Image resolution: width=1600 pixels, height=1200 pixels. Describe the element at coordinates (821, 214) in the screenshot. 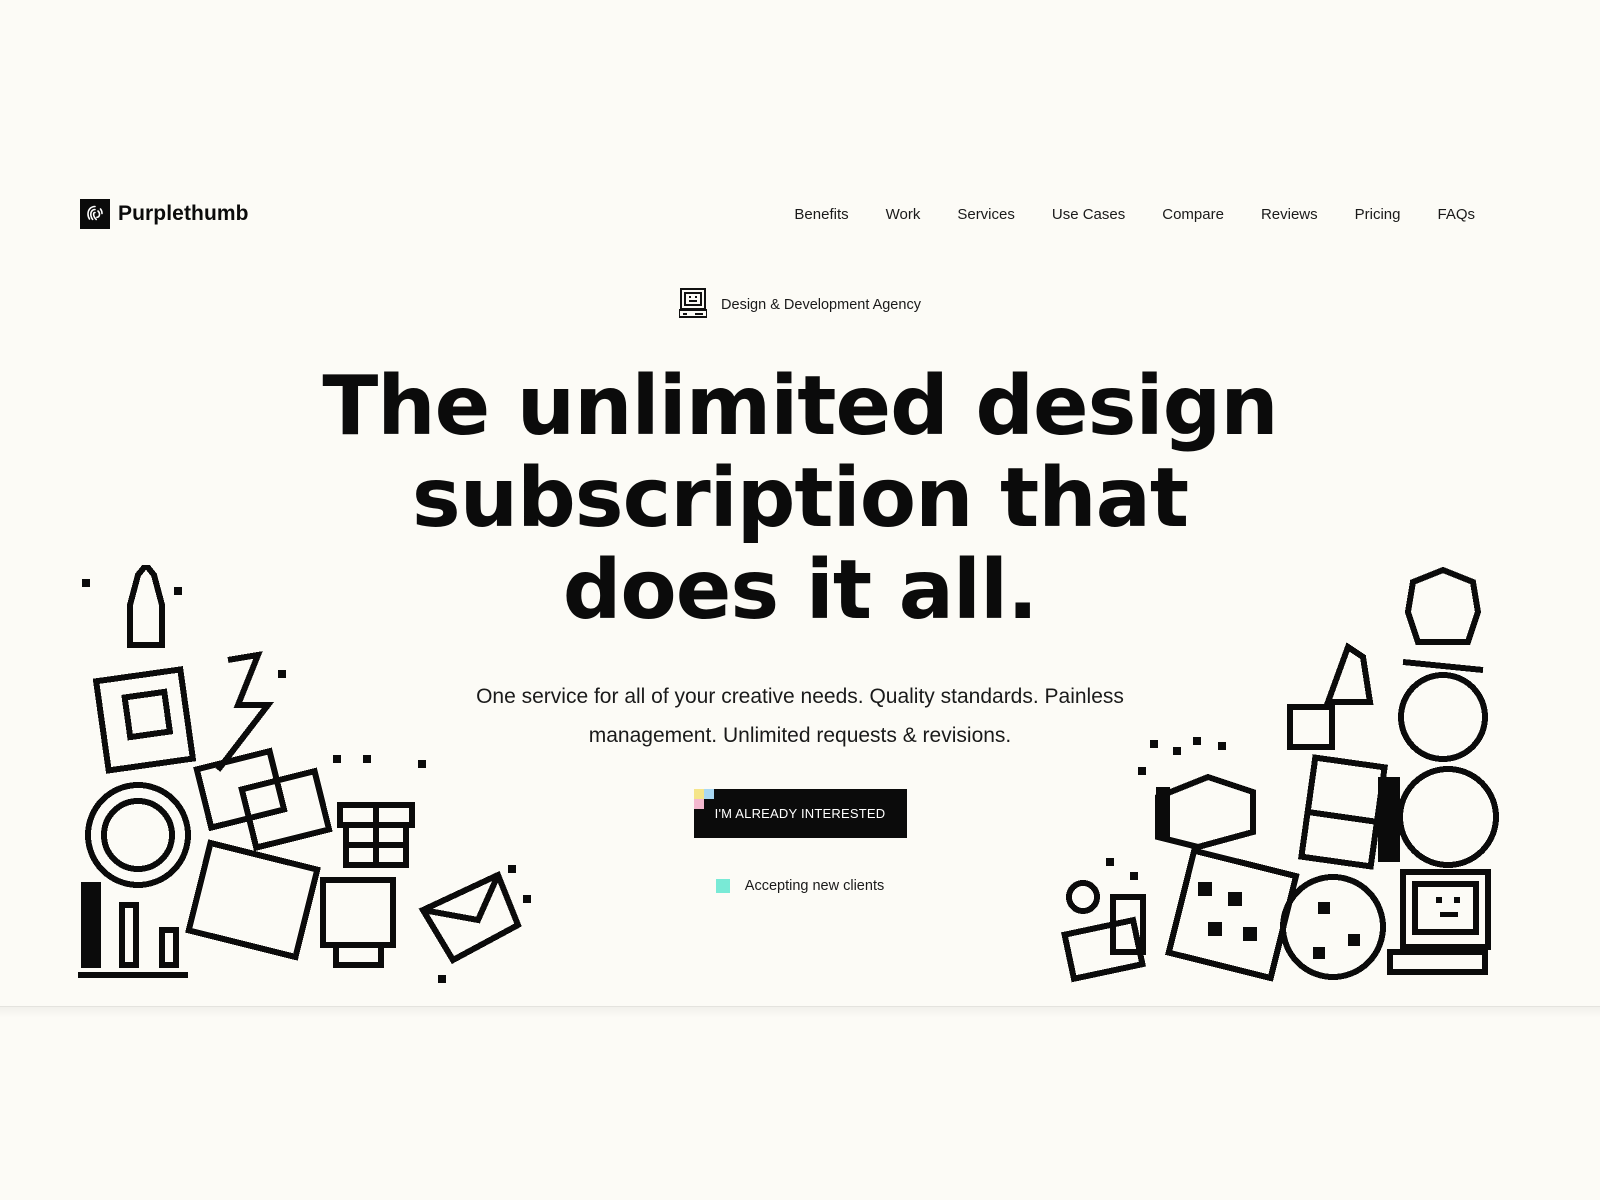

I see `nav-benefits: Benefits` at that location.